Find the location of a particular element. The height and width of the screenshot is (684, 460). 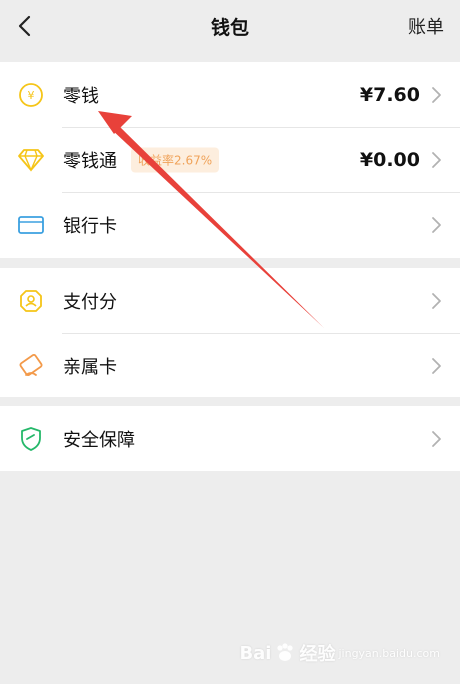

yuan-coin-icon: ¥ is located at coordinates (31, 95).